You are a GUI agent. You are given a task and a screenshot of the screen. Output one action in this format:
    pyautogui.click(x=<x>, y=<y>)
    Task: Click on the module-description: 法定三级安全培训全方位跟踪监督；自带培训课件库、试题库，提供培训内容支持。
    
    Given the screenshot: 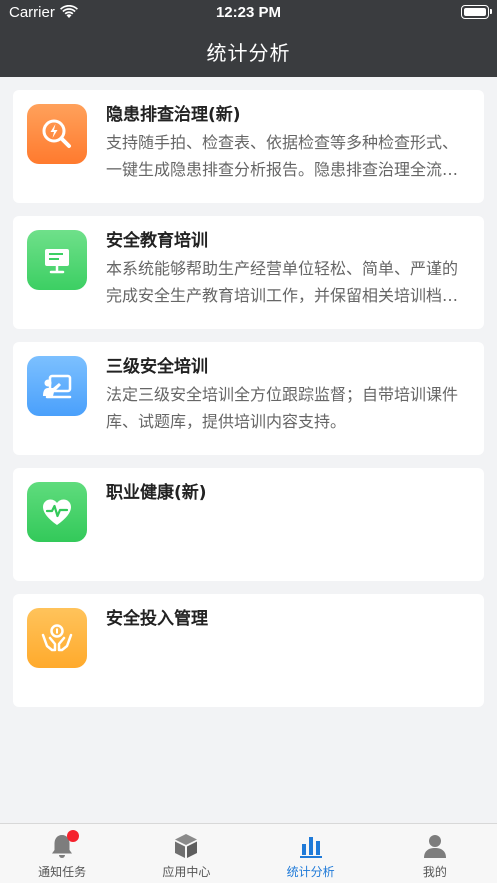 What is the action you would take?
    pyautogui.click(x=282, y=408)
    